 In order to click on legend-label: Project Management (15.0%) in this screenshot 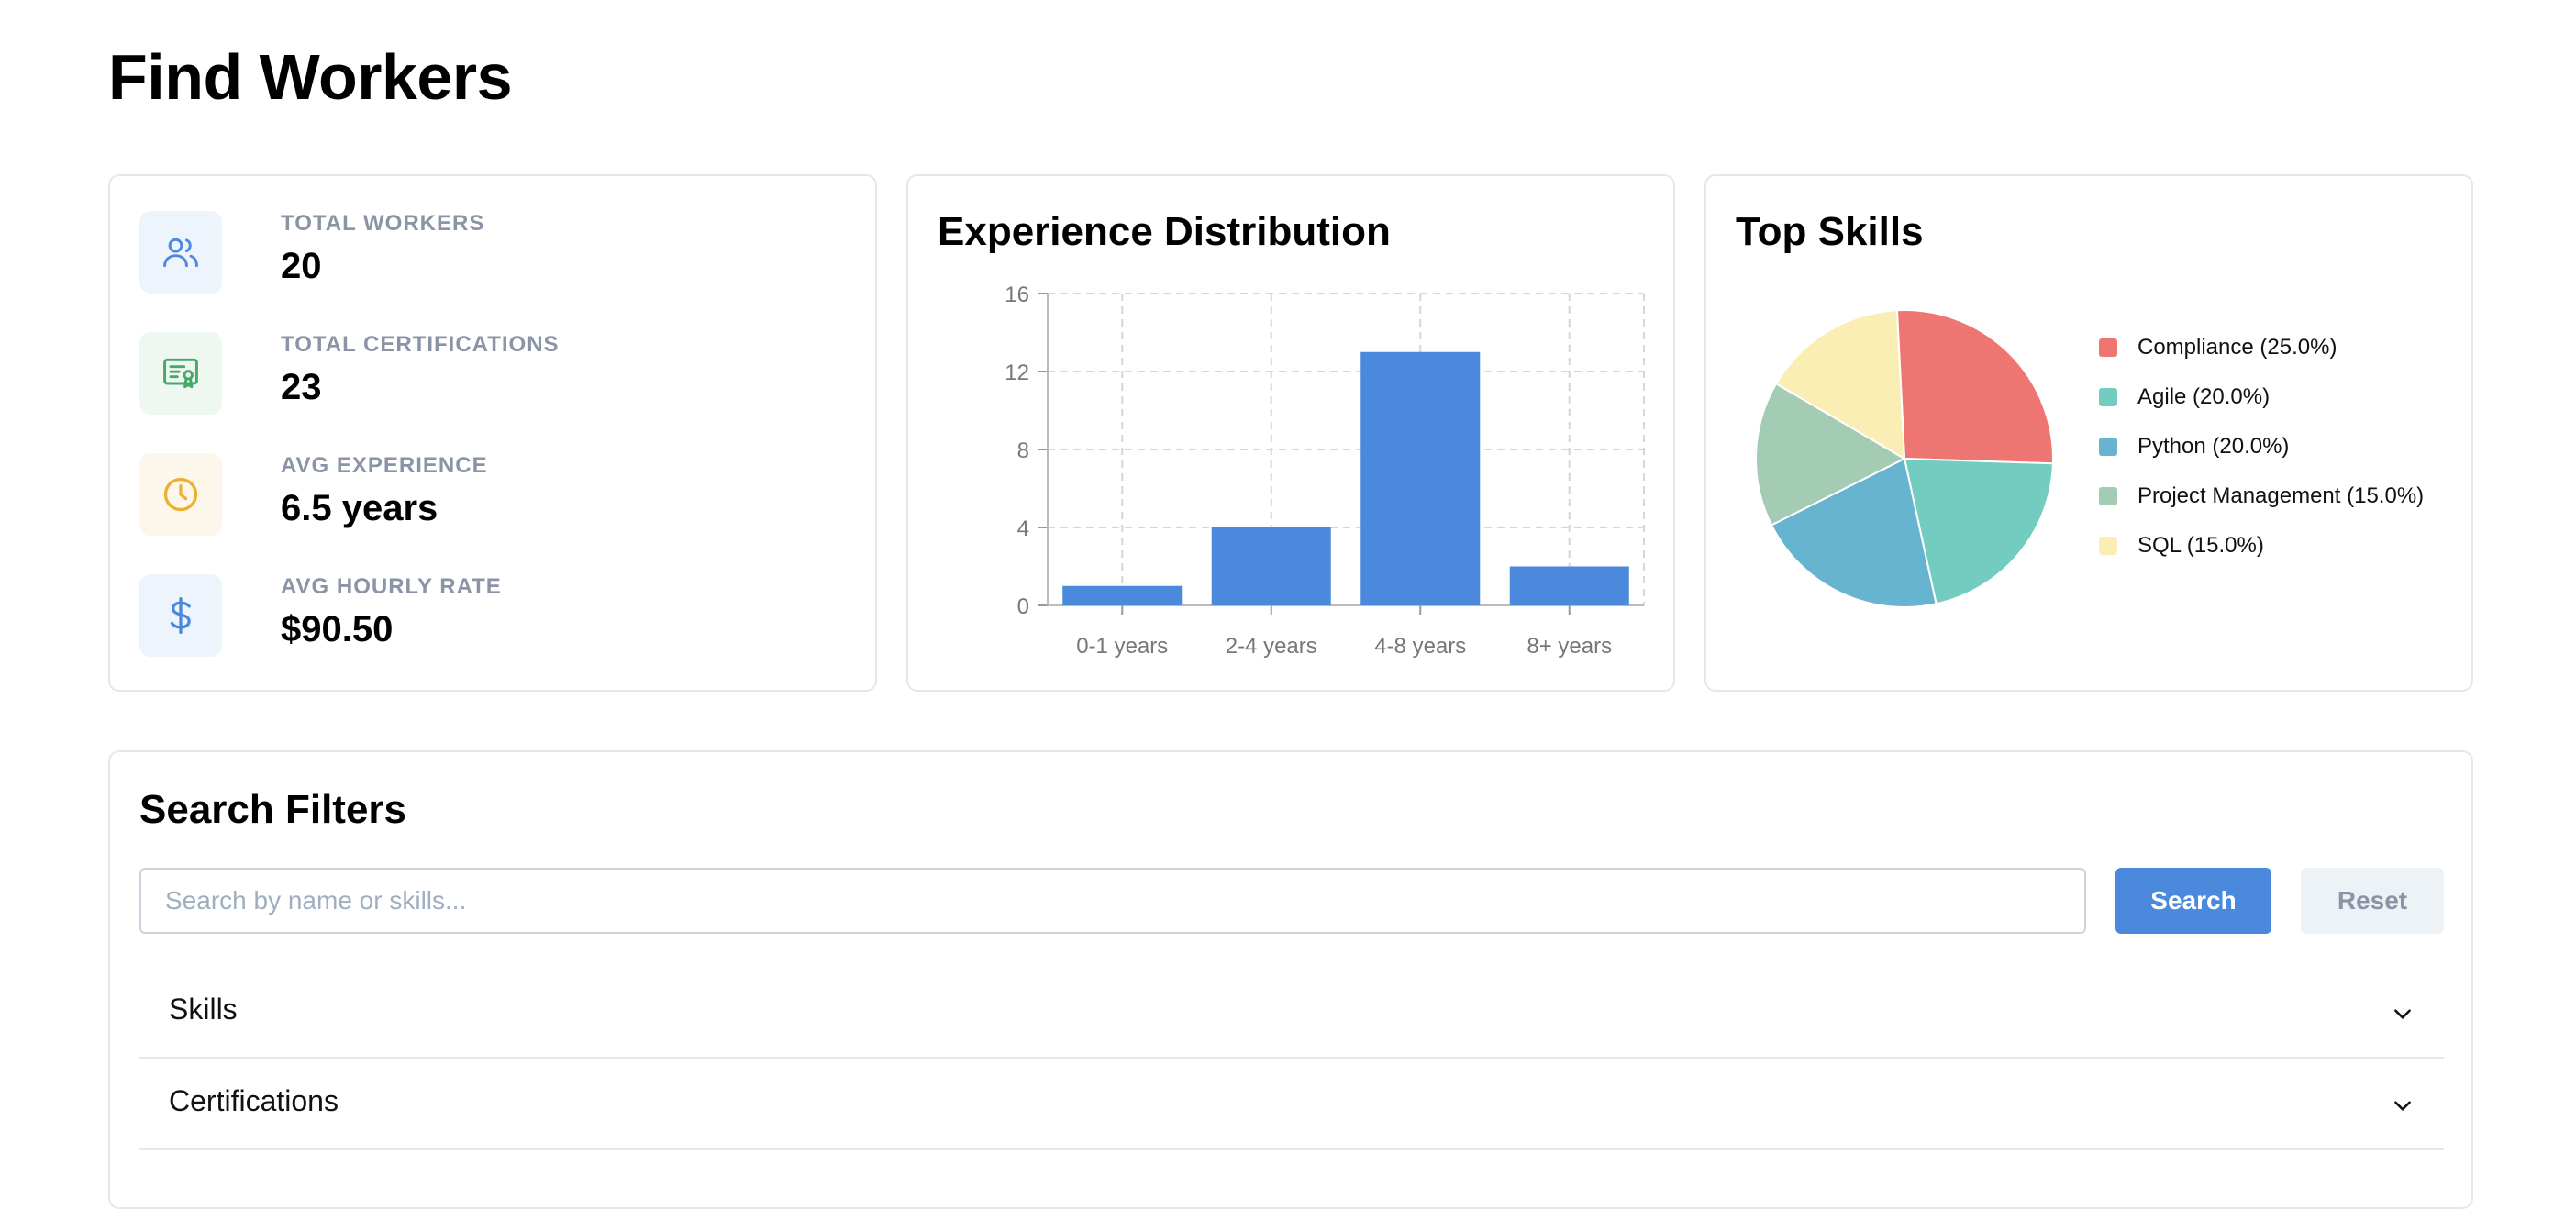, I will do `click(2281, 495)`.